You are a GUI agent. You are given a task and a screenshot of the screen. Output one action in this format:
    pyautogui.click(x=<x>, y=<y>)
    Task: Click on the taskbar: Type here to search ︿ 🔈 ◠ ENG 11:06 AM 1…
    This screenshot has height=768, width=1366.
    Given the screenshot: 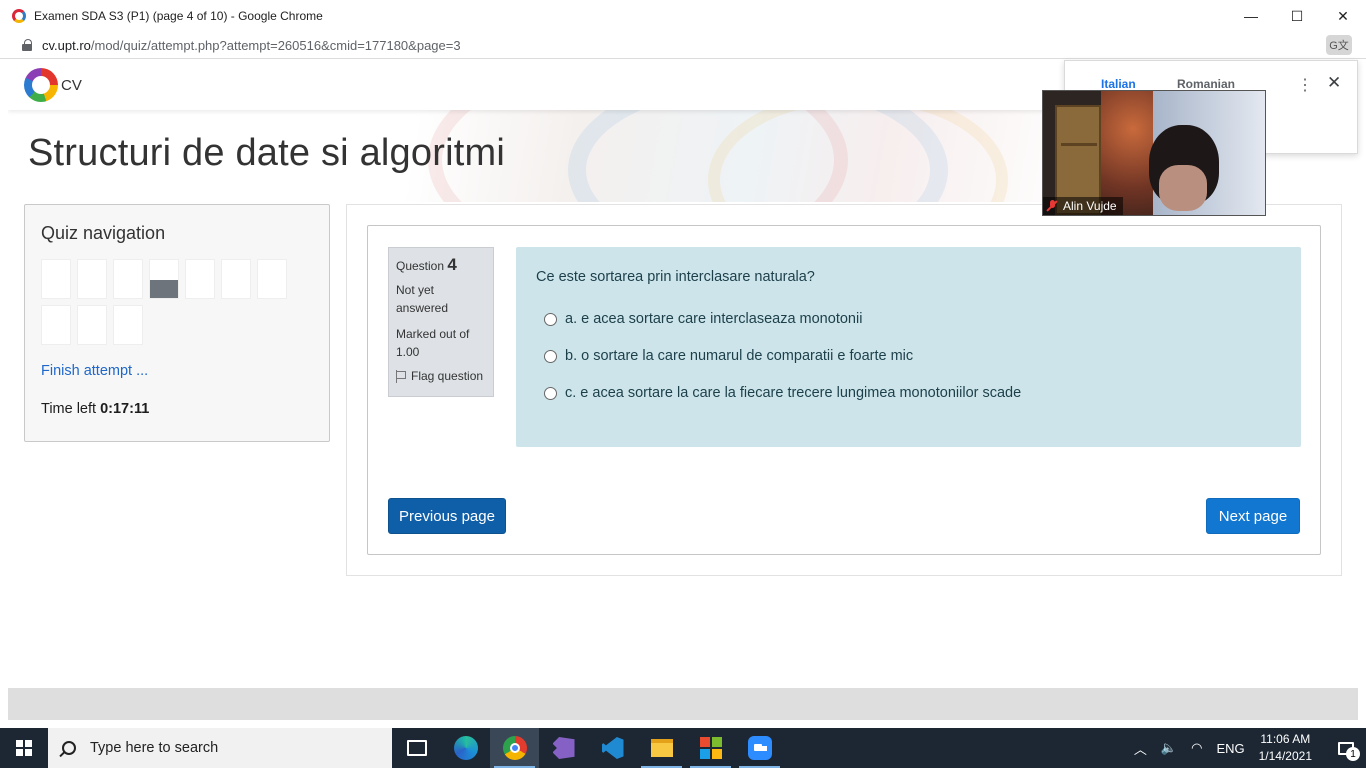 What is the action you would take?
    pyautogui.click(x=683, y=748)
    